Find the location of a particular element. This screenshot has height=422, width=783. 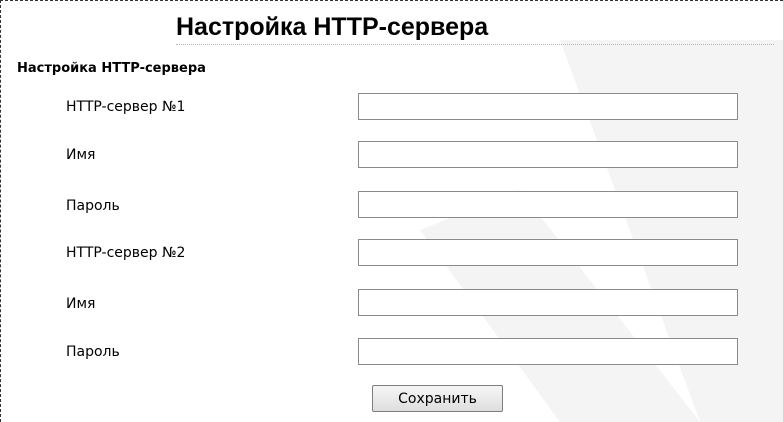

password-1-input is located at coordinates (548, 204).